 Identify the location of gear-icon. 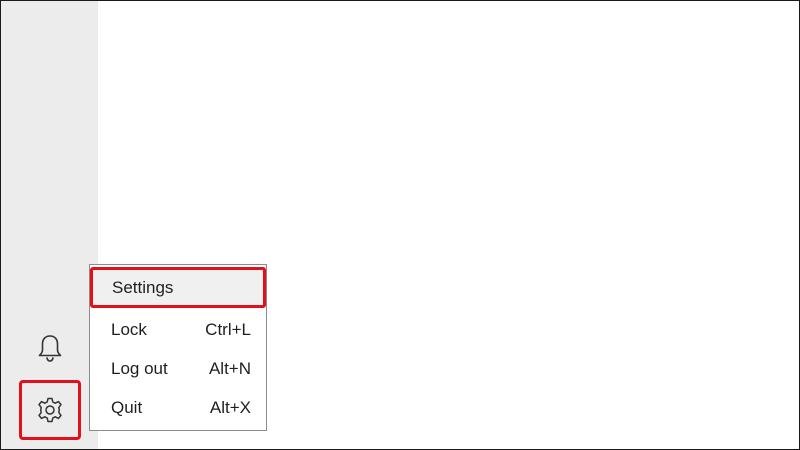
(50, 410).